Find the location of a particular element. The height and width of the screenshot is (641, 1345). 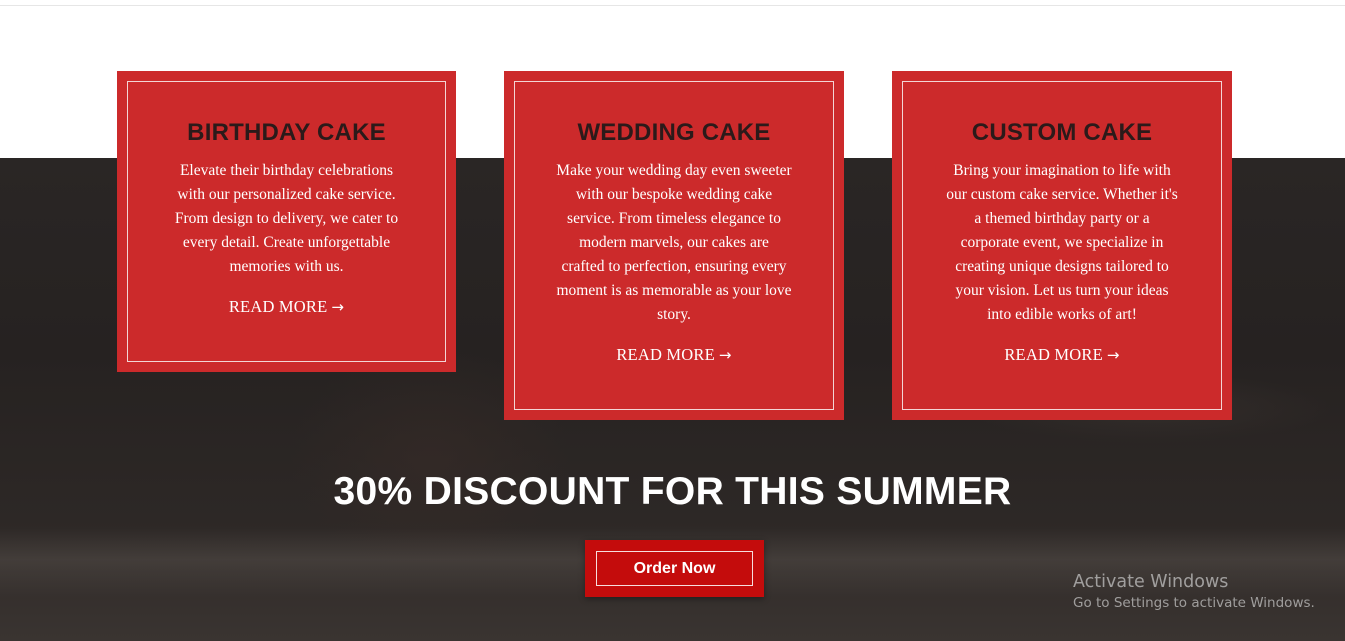

top-divider is located at coordinates (672, 5).